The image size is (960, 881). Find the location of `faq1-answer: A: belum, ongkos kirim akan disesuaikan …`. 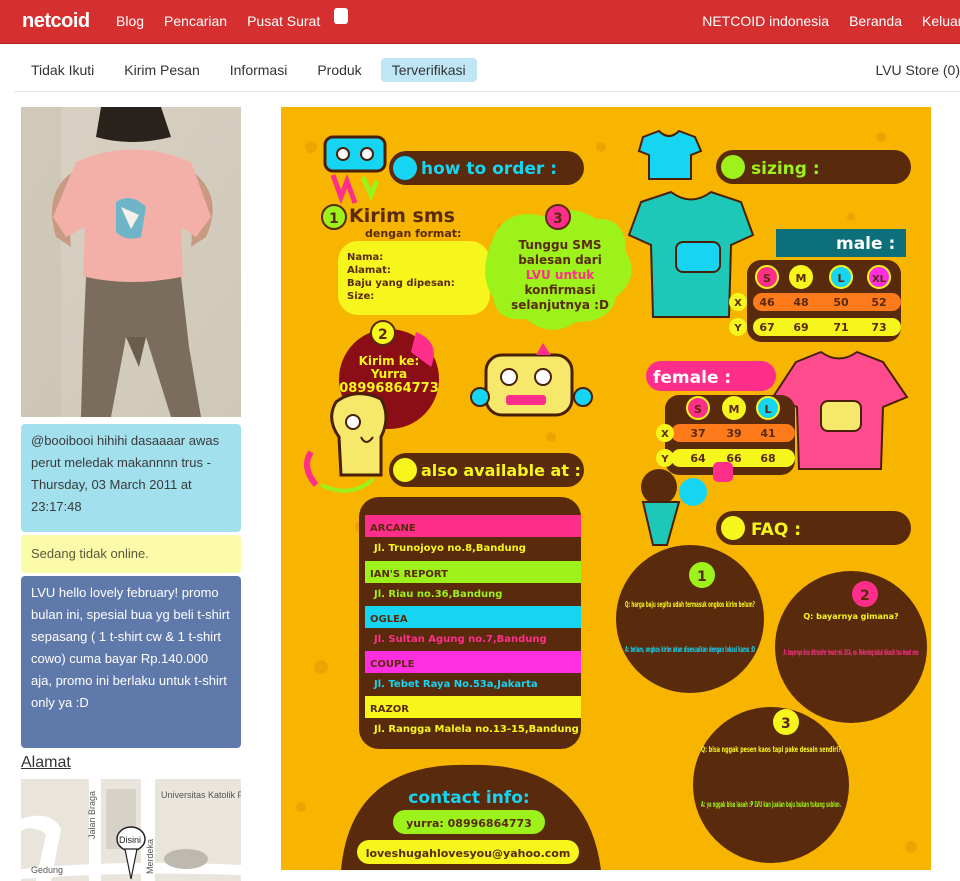

faq1-answer: A: belum, ongkos kirim akan disesuaikan … is located at coordinates (690, 649).